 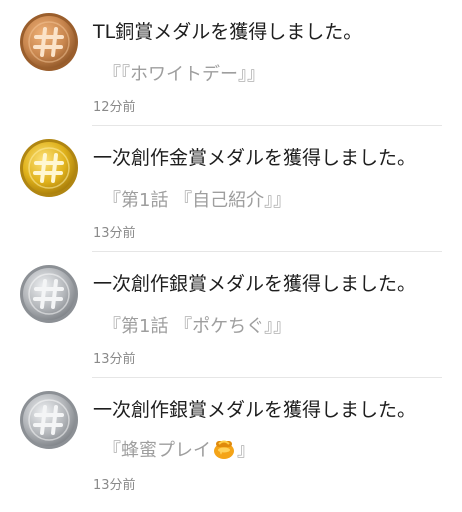 What do you see at coordinates (197, 200) in the screenshot?
I see `notification-work-title: 『第1話 『自己紹介』』` at bounding box center [197, 200].